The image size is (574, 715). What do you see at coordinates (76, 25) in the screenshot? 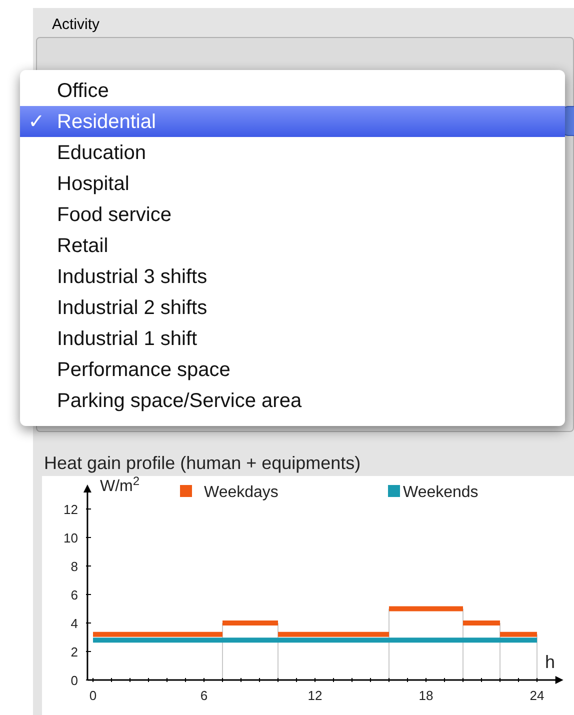
I see `group-title: Activity` at bounding box center [76, 25].